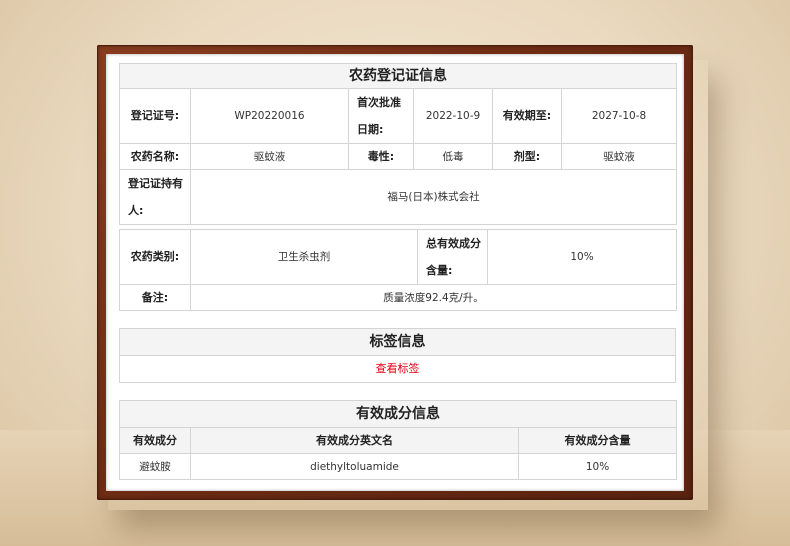  What do you see at coordinates (453, 156) in the screenshot?
I see `toxicity-value: 低毒` at bounding box center [453, 156].